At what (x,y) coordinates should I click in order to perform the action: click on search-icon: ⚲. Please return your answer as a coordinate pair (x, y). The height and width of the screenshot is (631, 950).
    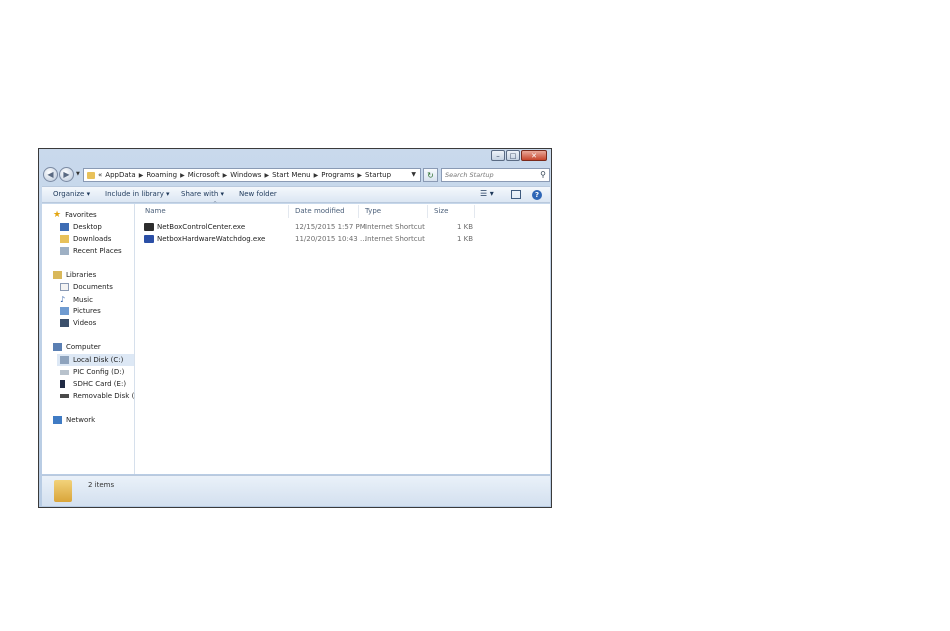
    Looking at the image, I should click on (543, 174).